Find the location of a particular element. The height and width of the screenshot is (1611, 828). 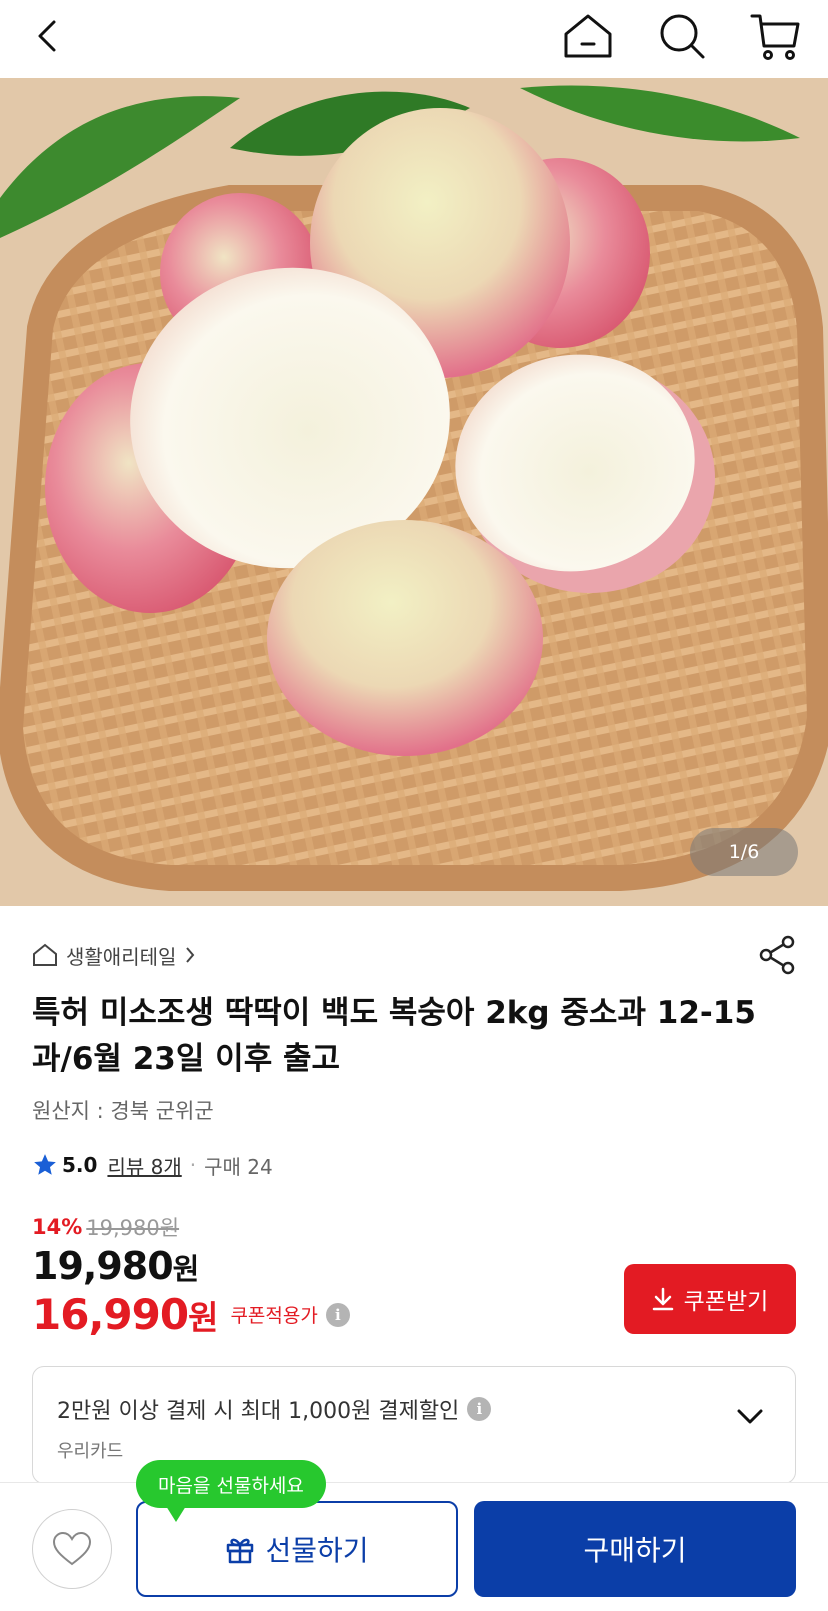

gift-tooltip: 마음을 선물하세요 is located at coordinates (231, 1491).